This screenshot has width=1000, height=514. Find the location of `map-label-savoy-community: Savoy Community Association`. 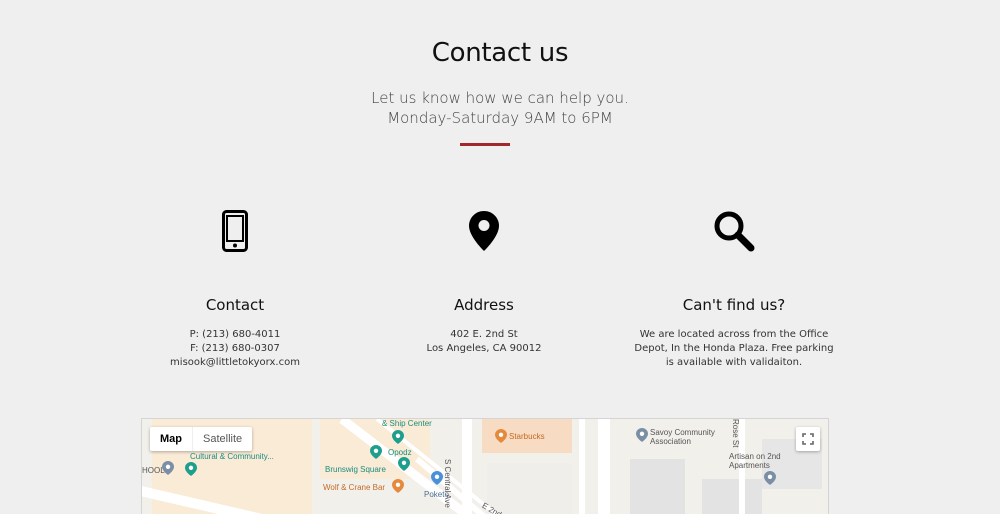

map-label-savoy-community: Savoy Community Association is located at coordinates (690, 437).